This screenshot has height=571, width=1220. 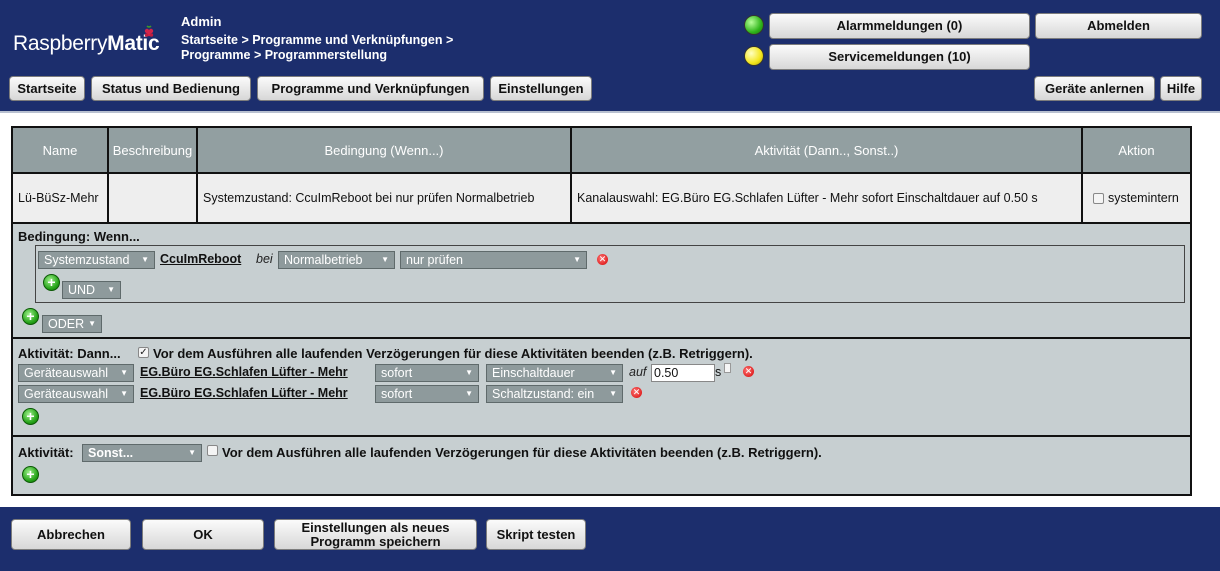 I want to click on cancel-button: Abbrechen, so click(x=71, y=534).